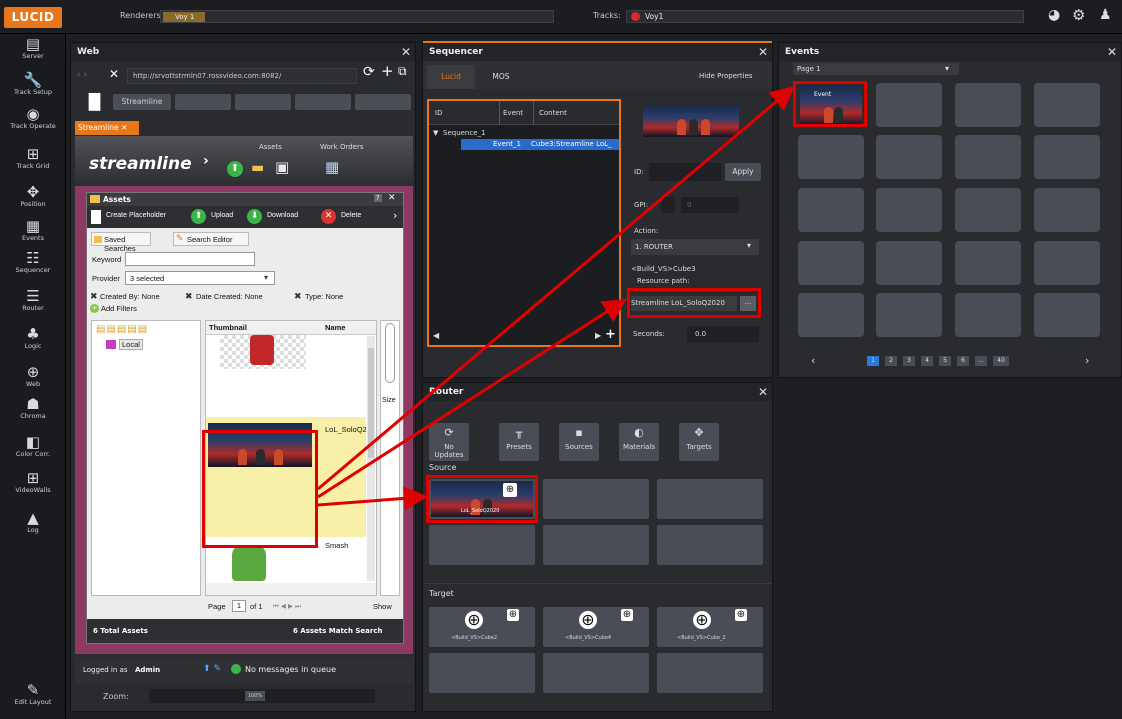  I want to click on arrow-to-source, so click(372, 498).